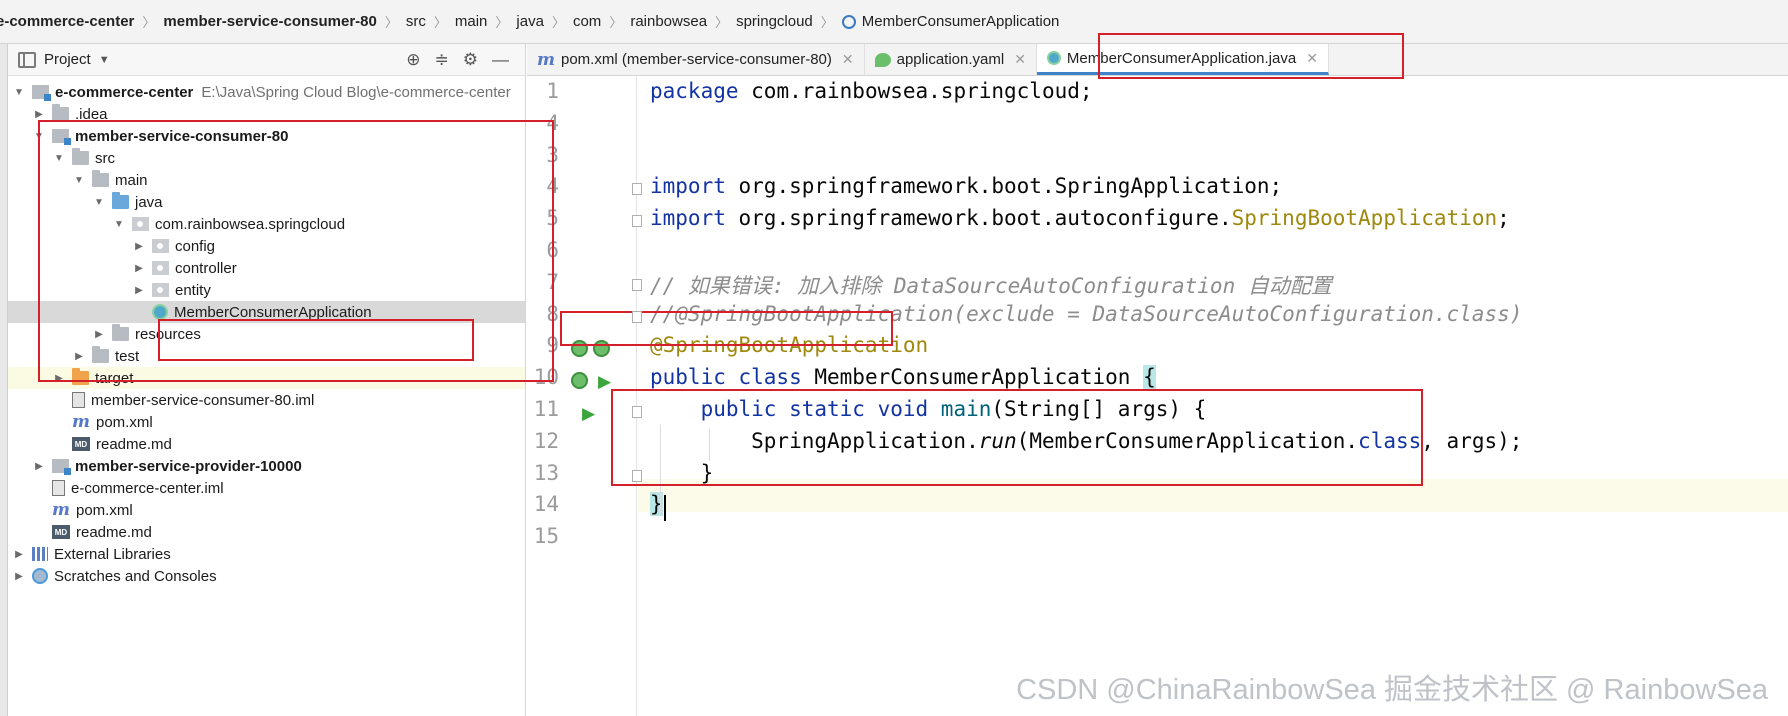 Image resolution: width=1788 pixels, height=716 pixels. I want to click on code-token: run, so click(997, 440).